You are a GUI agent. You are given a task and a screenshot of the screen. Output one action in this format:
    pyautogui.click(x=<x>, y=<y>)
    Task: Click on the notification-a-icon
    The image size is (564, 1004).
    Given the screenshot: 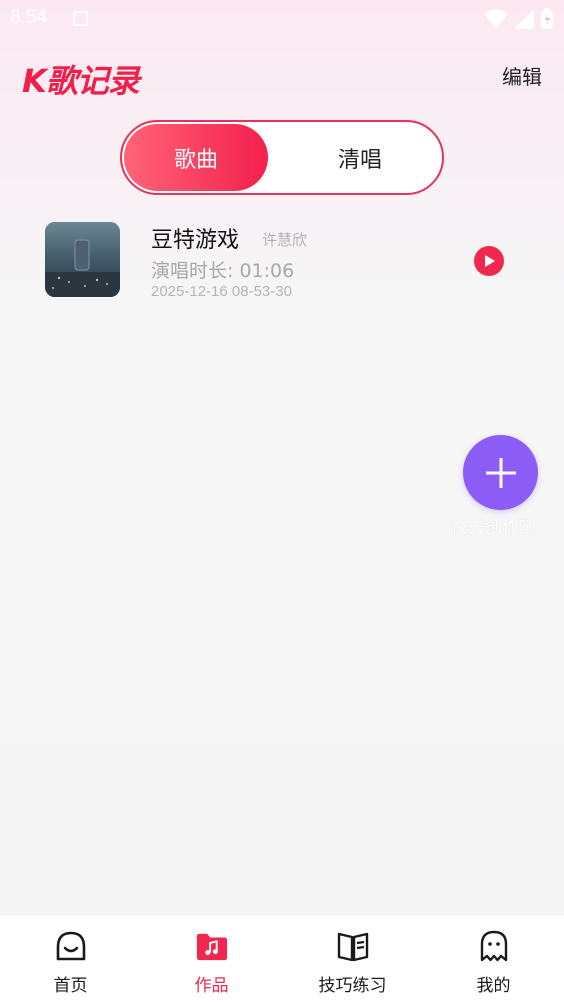 What is the action you would take?
    pyautogui.click(x=80, y=18)
    